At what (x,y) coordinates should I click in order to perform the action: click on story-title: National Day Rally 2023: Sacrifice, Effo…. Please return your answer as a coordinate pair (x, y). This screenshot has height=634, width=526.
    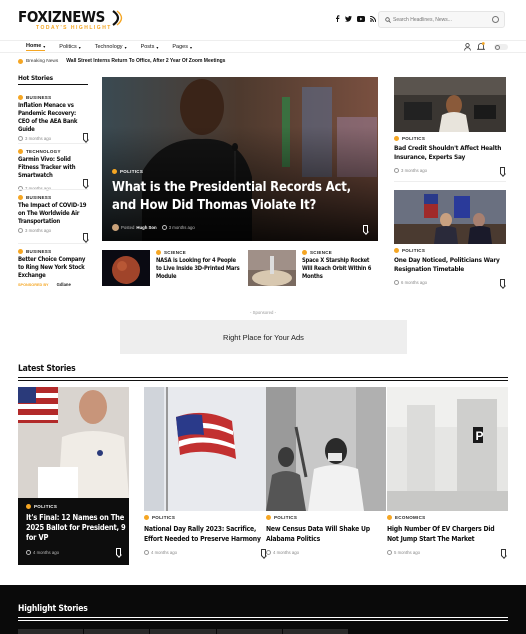
    Looking at the image, I should click on (204, 534).